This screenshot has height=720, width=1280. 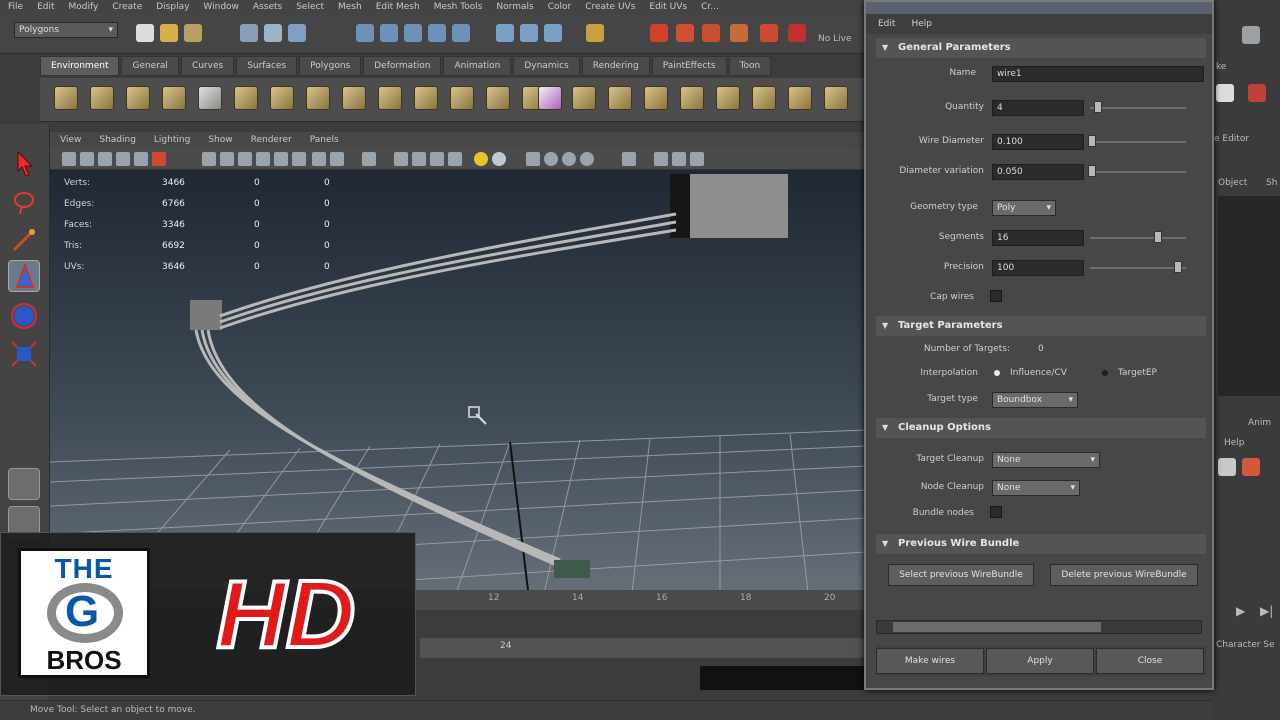 I want to click on menu-normals: Normals, so click(x=514, y=7).